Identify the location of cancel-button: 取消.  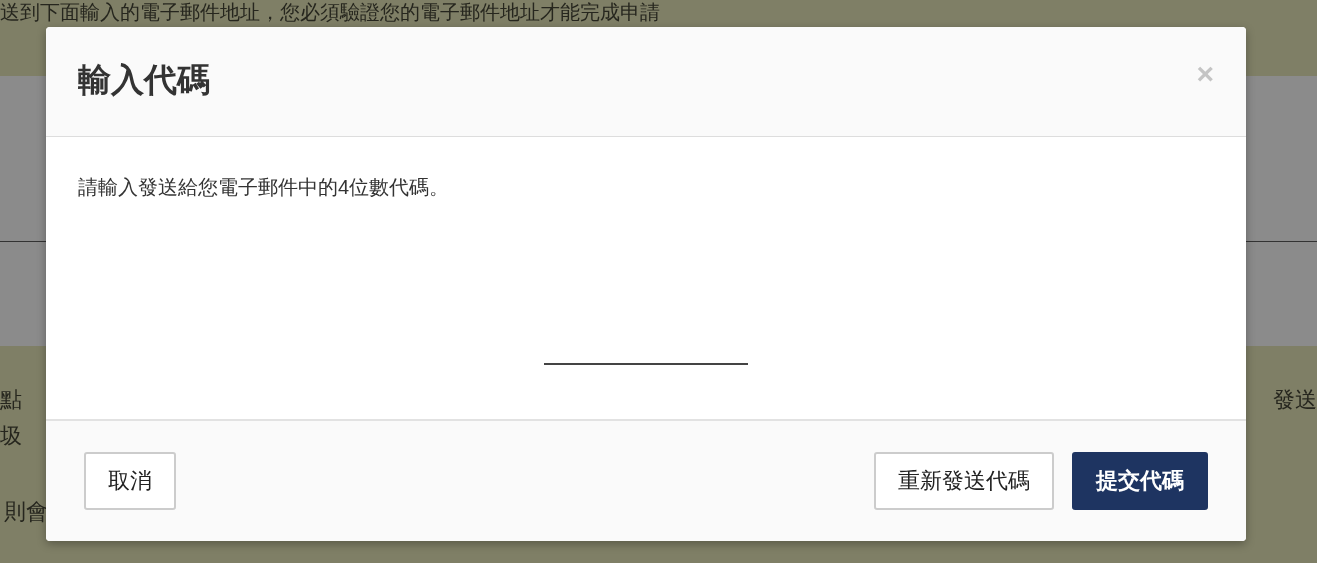
(130, 481).